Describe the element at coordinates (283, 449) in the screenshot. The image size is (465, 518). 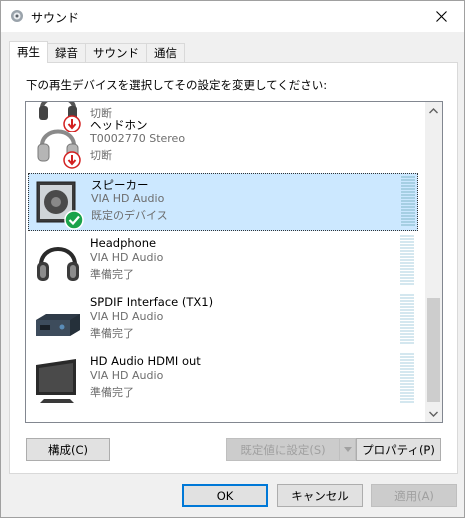
I see `set-default-button: 既定値に設定(S)` at that location.